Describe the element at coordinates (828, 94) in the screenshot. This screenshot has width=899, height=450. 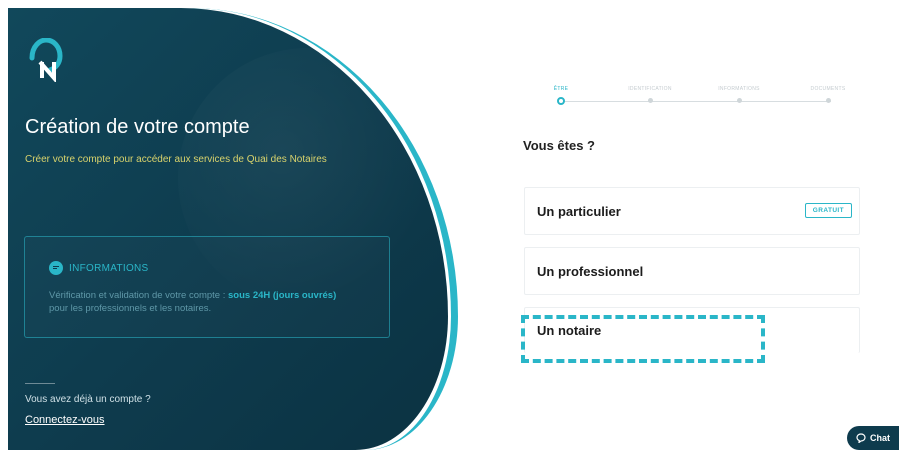
I see `step-4: DOCUMENTS` at that location.